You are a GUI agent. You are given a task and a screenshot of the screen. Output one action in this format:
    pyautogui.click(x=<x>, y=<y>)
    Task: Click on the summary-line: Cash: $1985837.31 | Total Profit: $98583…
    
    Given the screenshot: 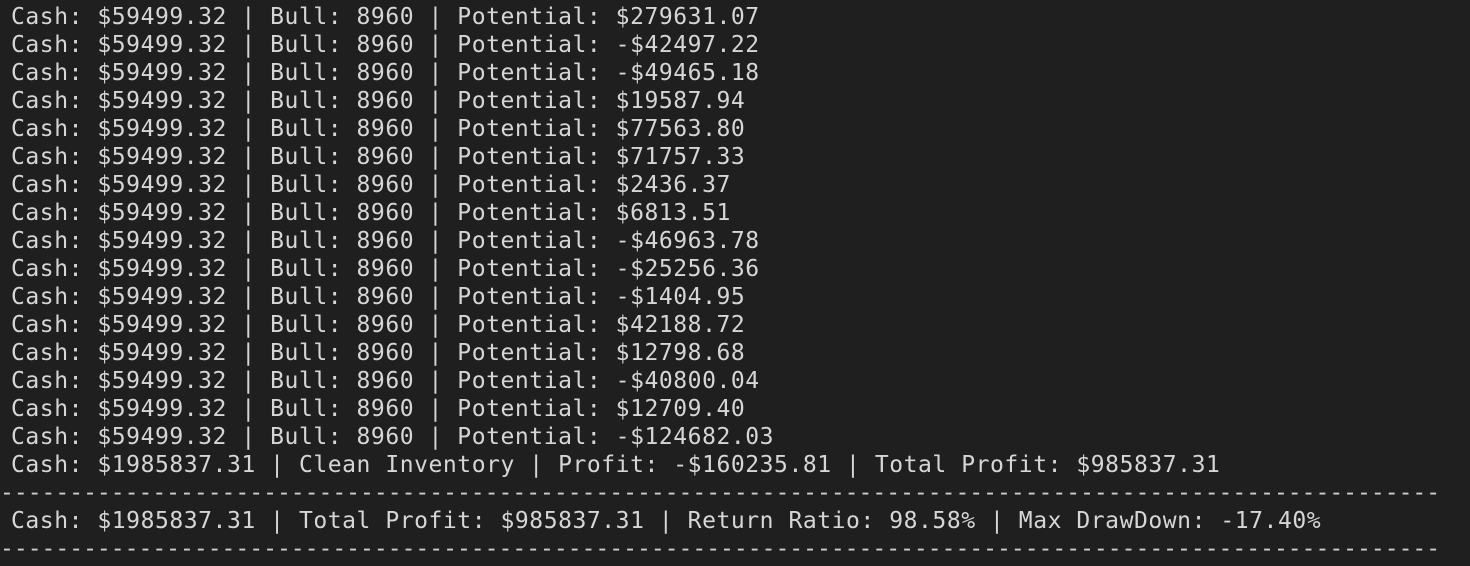 What is the action you would take?
    pyautogui.click(x=666, y=521)
    